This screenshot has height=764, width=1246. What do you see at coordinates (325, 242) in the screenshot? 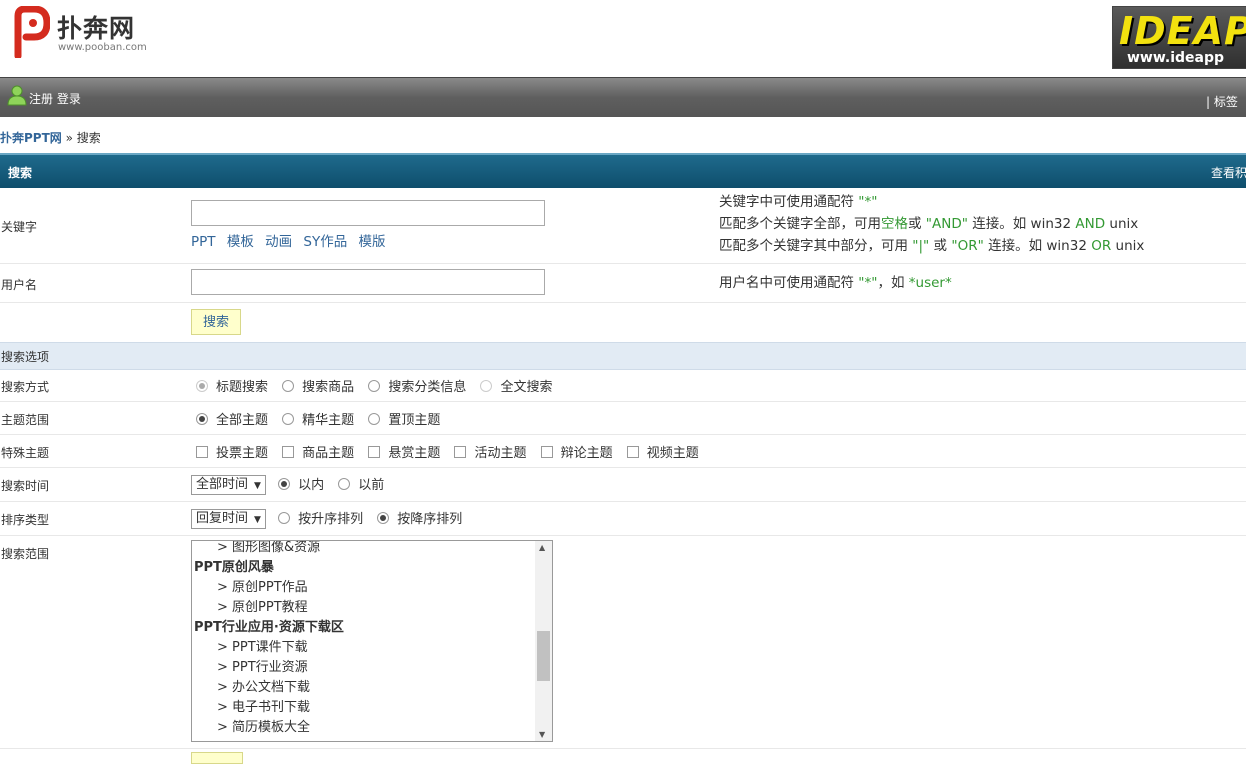
I see `hot-keyword-link: SY作品` at bounding box center [325, 242].